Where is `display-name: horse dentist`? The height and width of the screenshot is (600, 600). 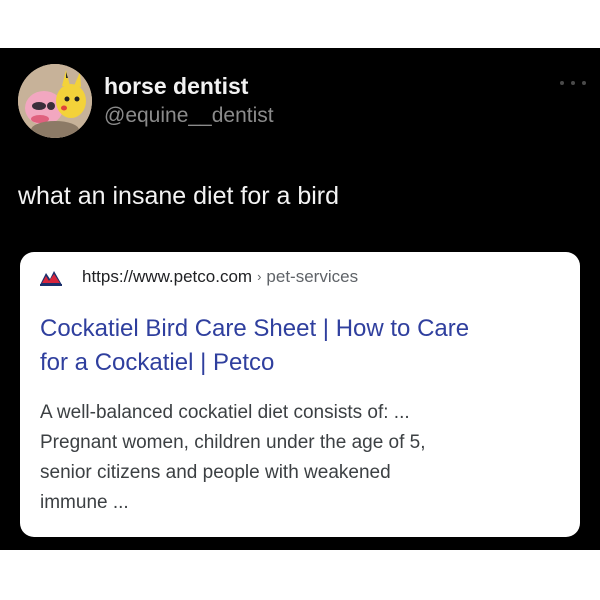 display-name: horse dentist is located at coordinates (176, 86).